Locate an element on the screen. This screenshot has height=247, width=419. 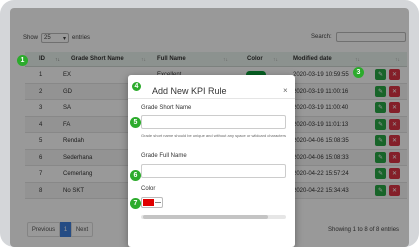
short-name-input is located at coordinates (213, 122).